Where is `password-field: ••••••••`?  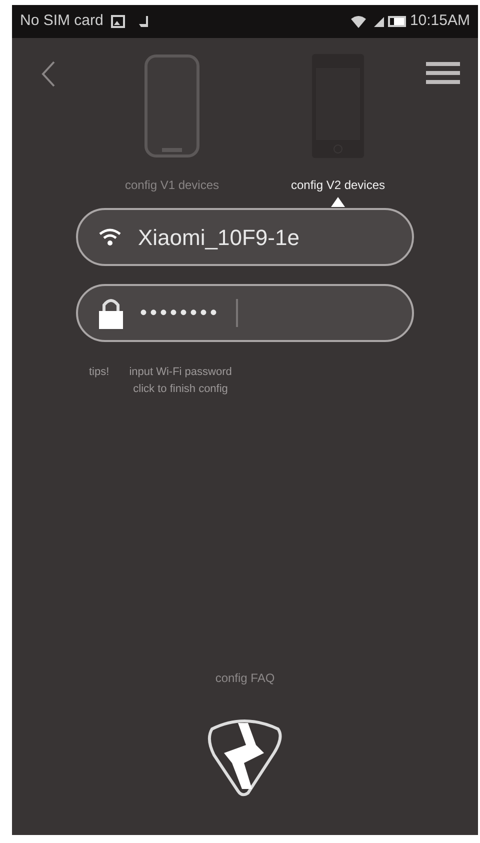 password-field: •••••••• is located at coordinates (245, 313).